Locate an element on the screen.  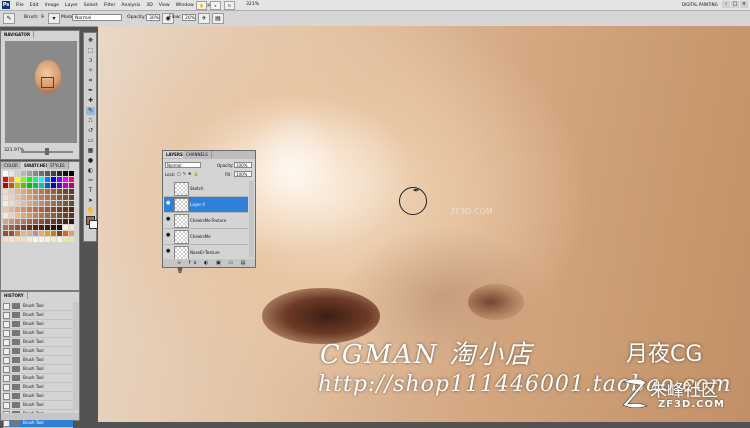
hand-icon: ✋ is located at coordinates (201, 5).